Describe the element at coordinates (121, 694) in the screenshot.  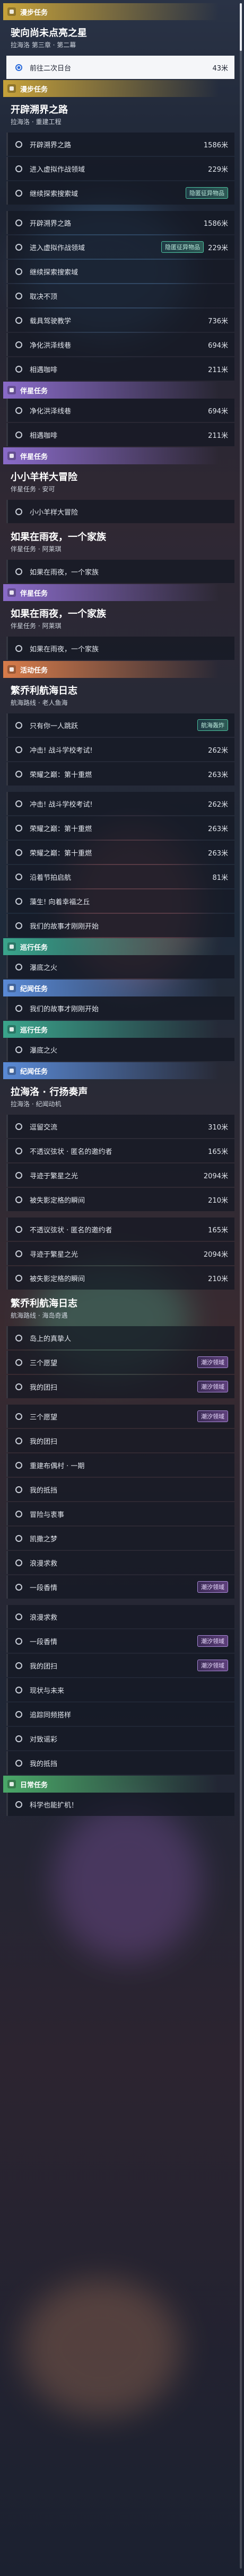
I see `quest-title-block: 繁乔利航海日志 航海路线 · 老人鱼海` at that location.